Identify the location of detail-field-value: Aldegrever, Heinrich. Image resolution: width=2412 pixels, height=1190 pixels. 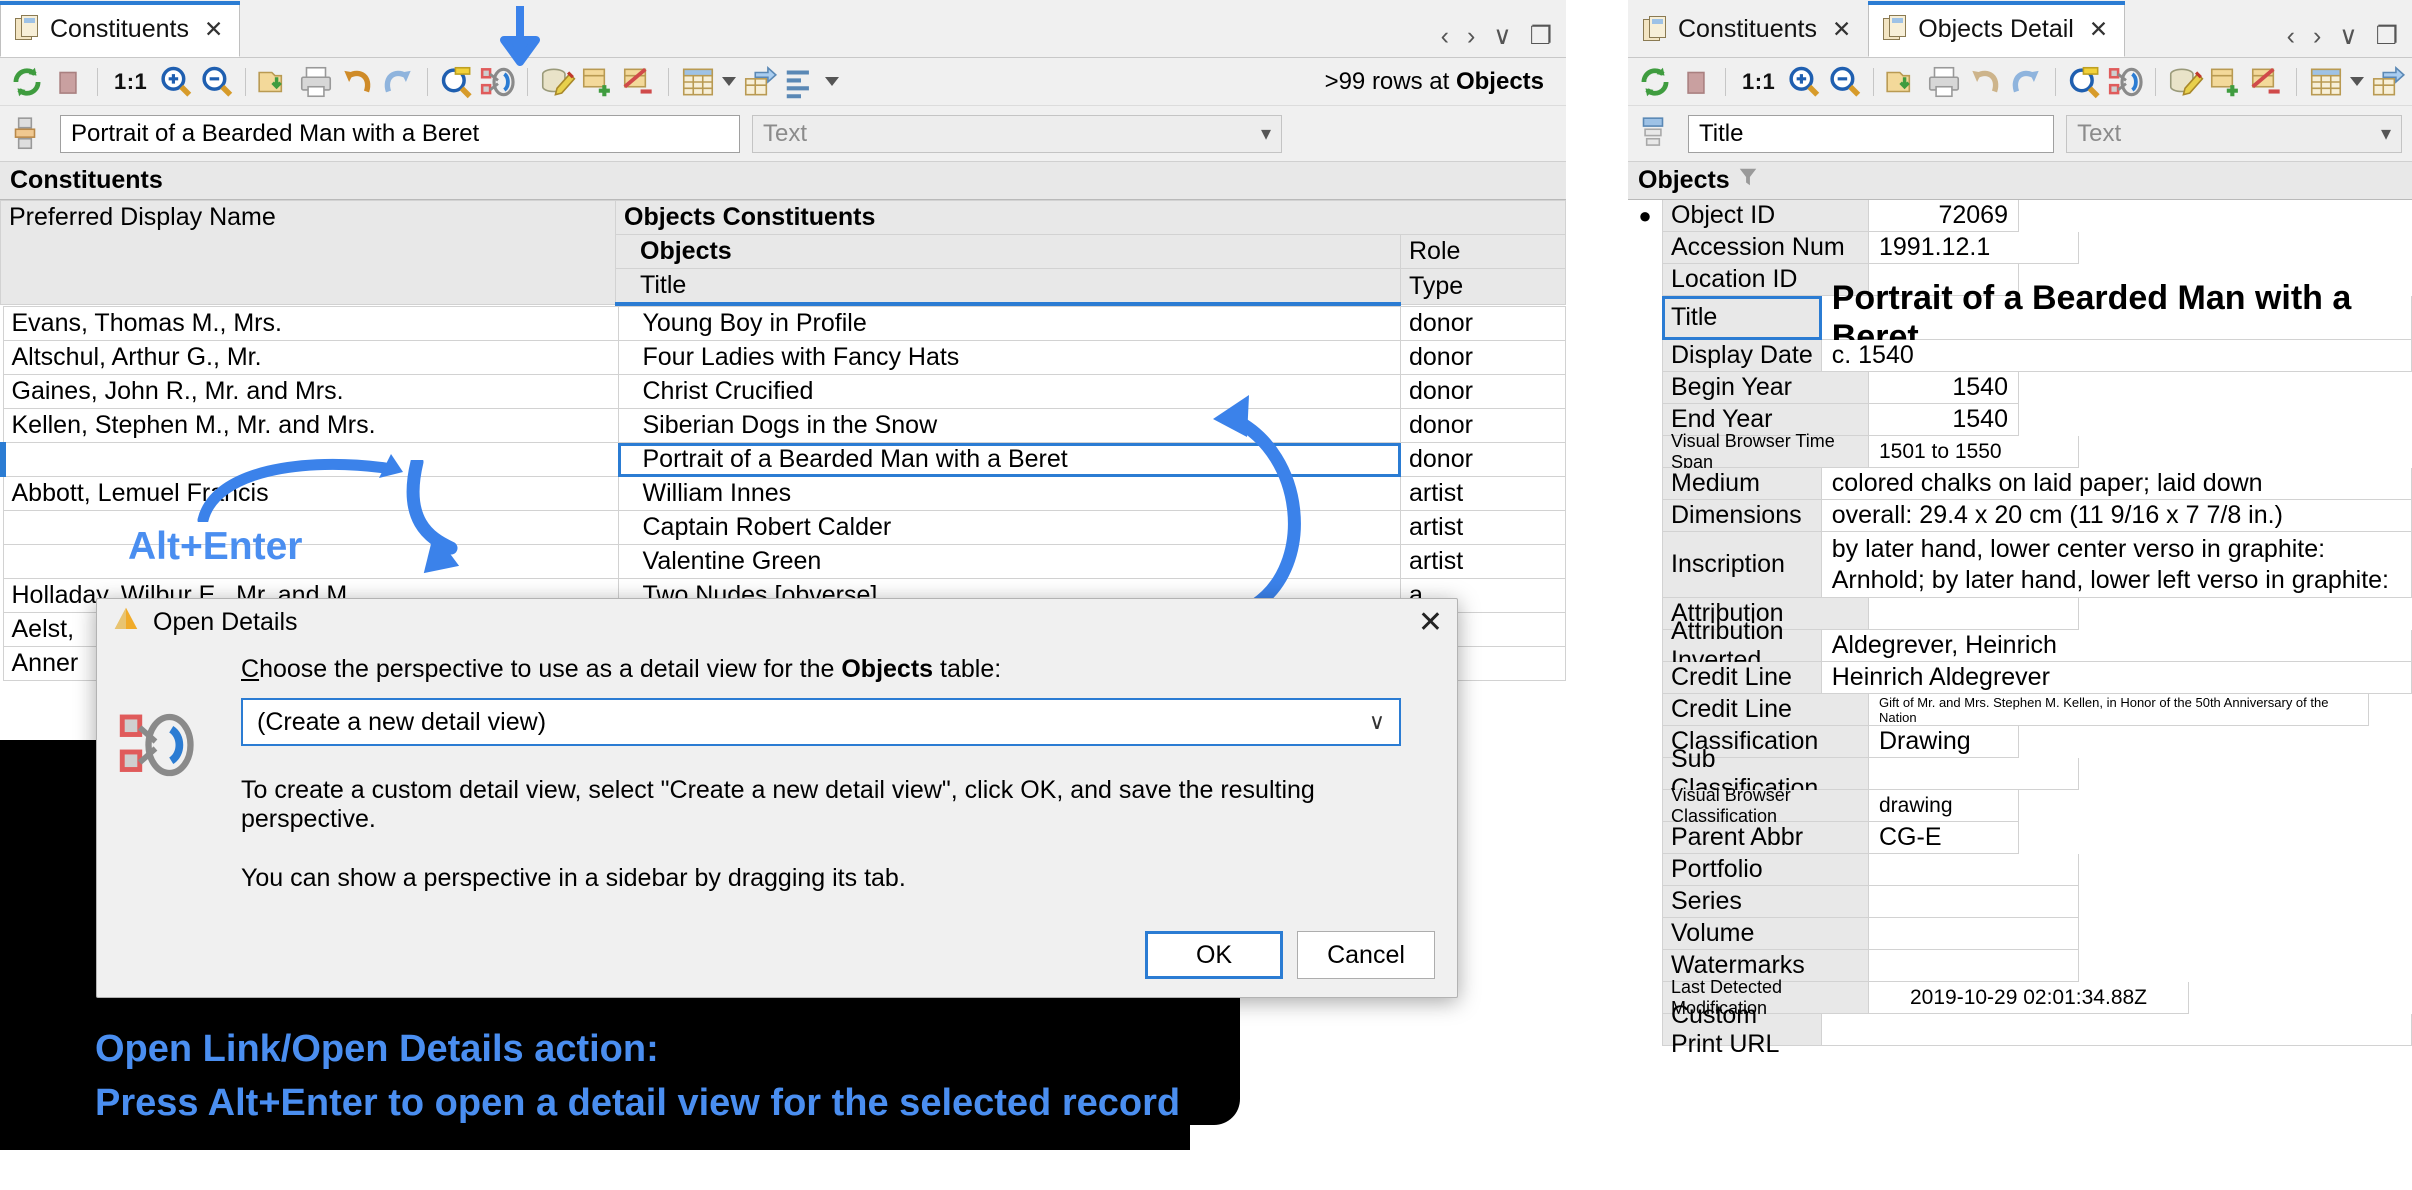
(2116, 646).